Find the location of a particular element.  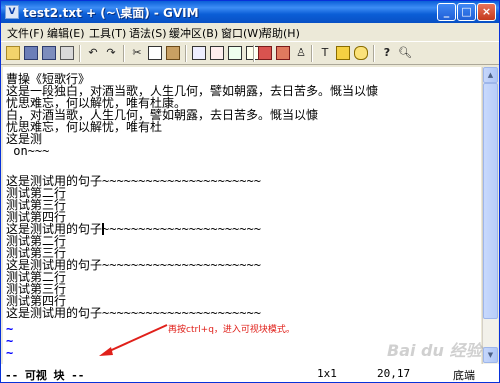

watermark-logo: Bai du 经验 is located at coordinates (434, 350).